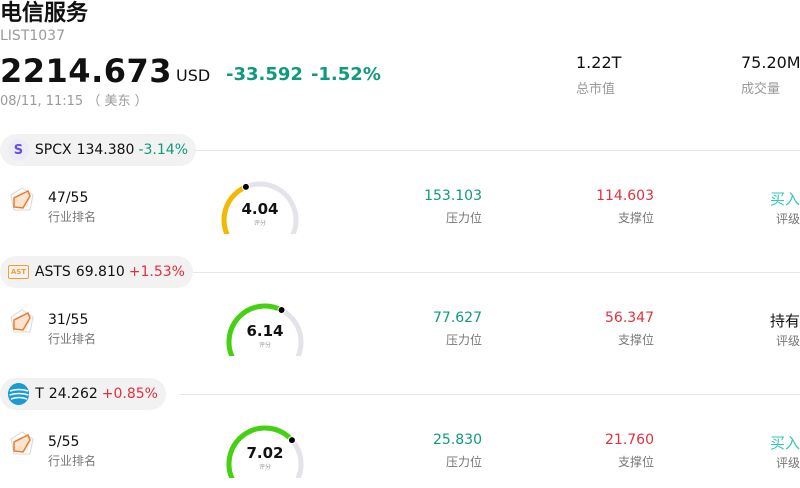 This screenshot has width=800, height=488. Describe the element at coordinates (52, 272) in the screenshot. I see `ticker-symbol: ASTS` at that location.